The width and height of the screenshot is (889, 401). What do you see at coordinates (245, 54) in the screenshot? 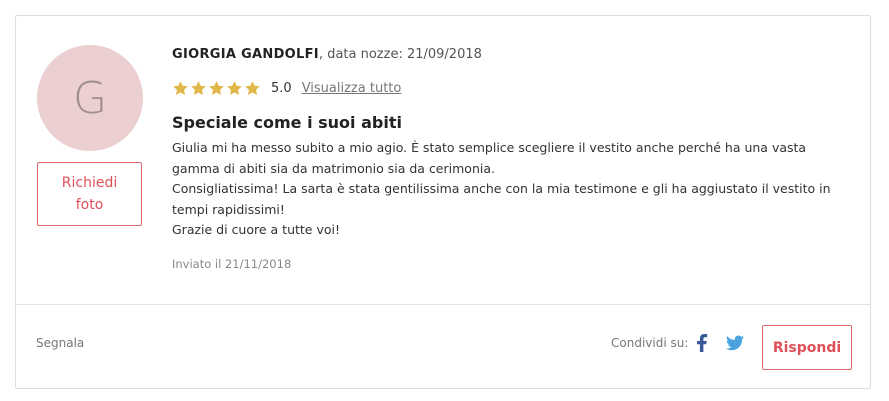
I see `author-name: GIORGIA GANDOLFI` at bounding box center [245, 54].